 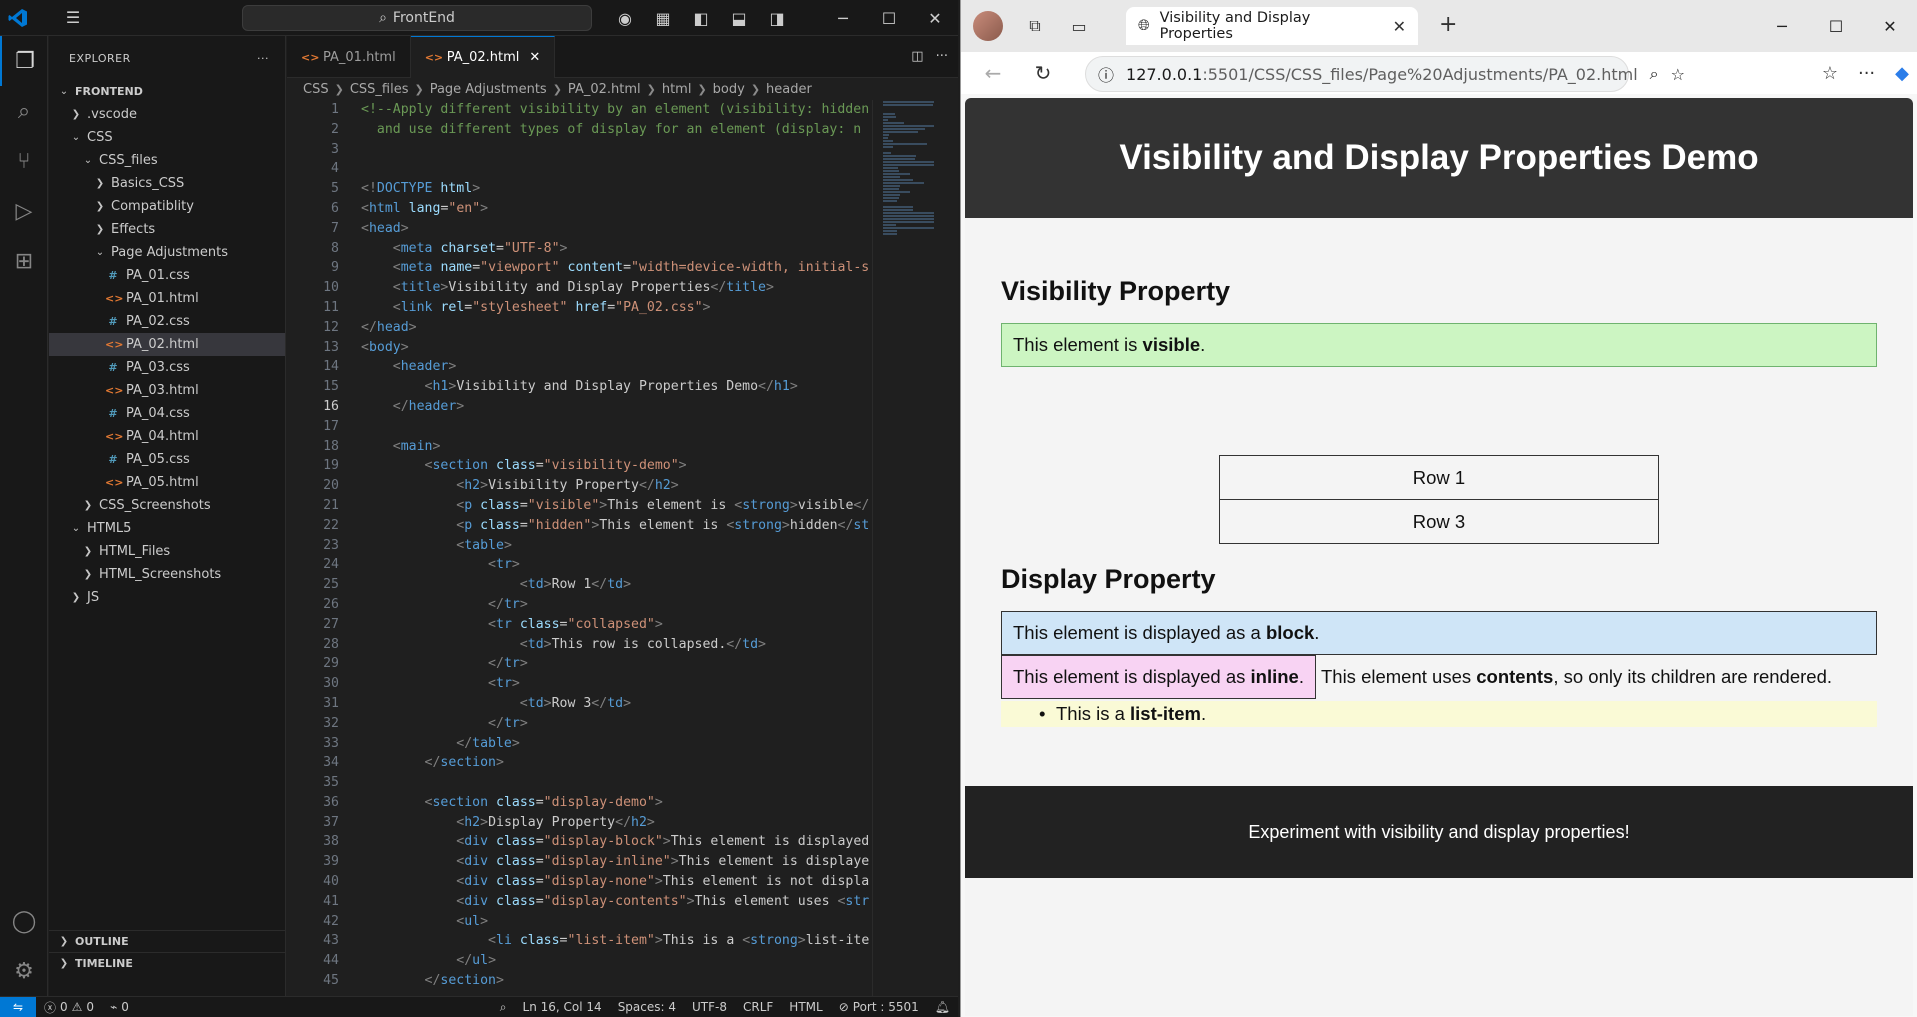 I want to click on tree-item: ❯ Compatiblity, so click(x=167, y=206).